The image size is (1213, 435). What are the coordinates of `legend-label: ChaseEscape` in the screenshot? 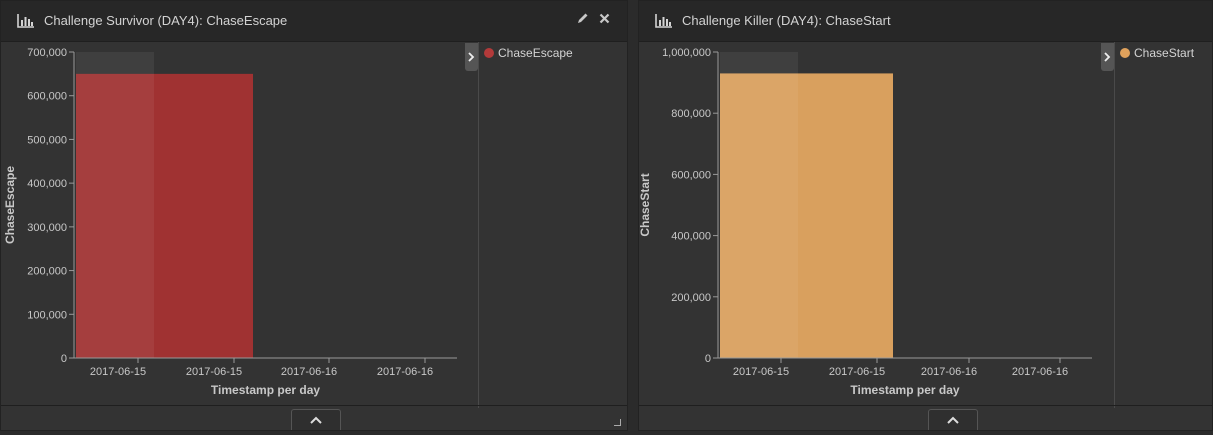 It's located at (535, 53).